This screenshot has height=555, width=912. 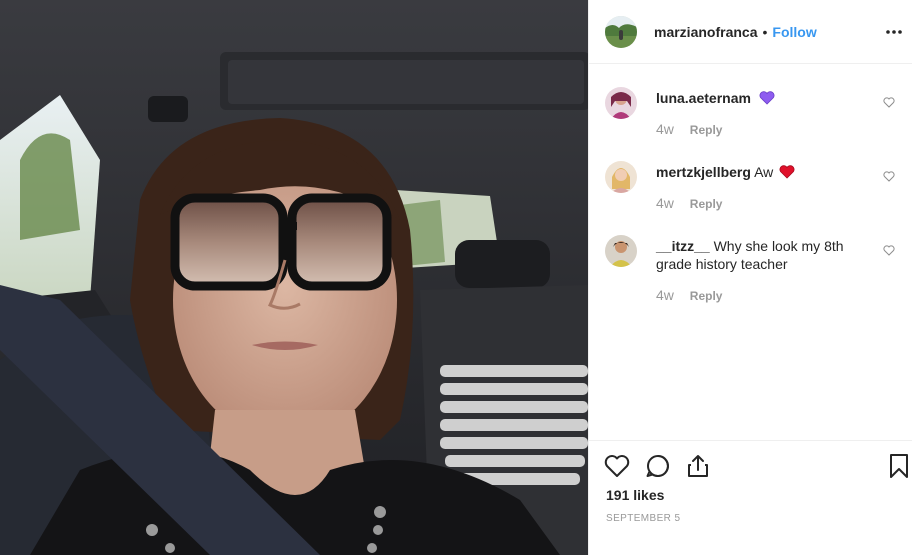 What do you see at coordinates (635, 495) in the screenshot?
I see `likes-count: 191 likes` at bounding box center [635, 495].